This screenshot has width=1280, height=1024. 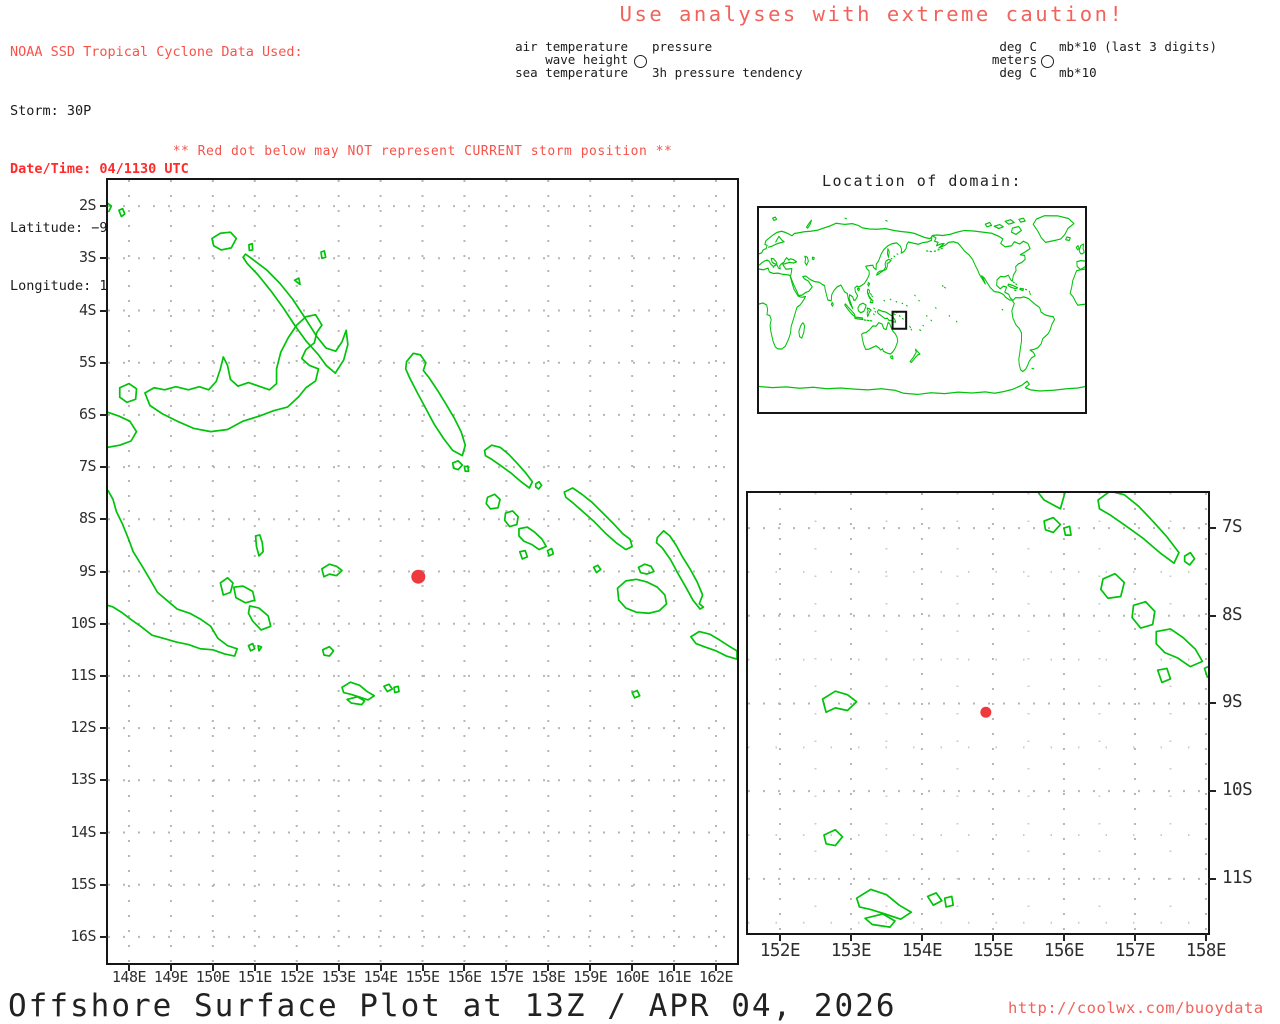 I want to click on y-tick-label: 14S, so click(x=83, y=831).